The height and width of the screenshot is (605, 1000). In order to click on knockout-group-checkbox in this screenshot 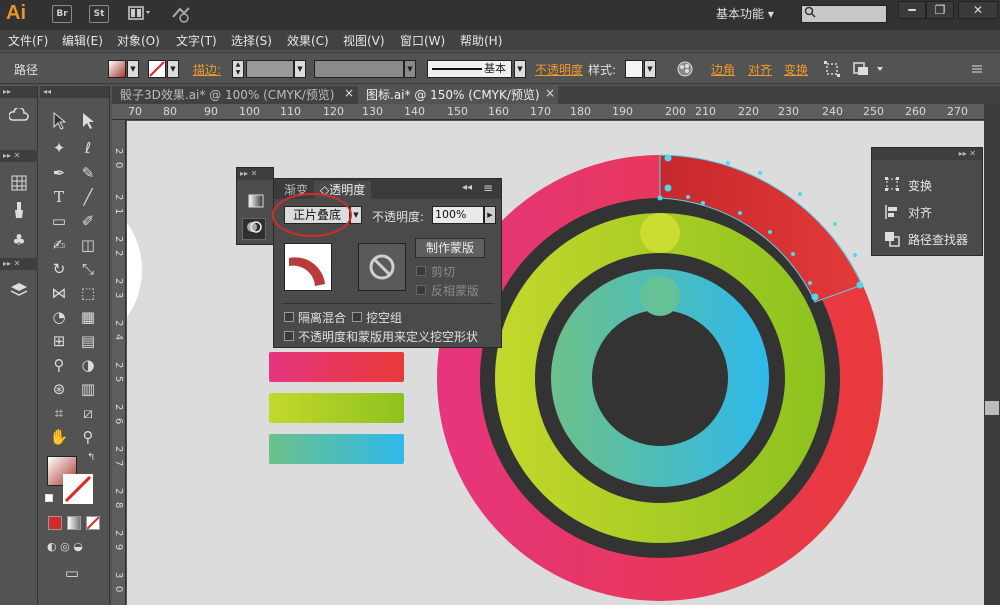, I will do `click(357, 317)`.